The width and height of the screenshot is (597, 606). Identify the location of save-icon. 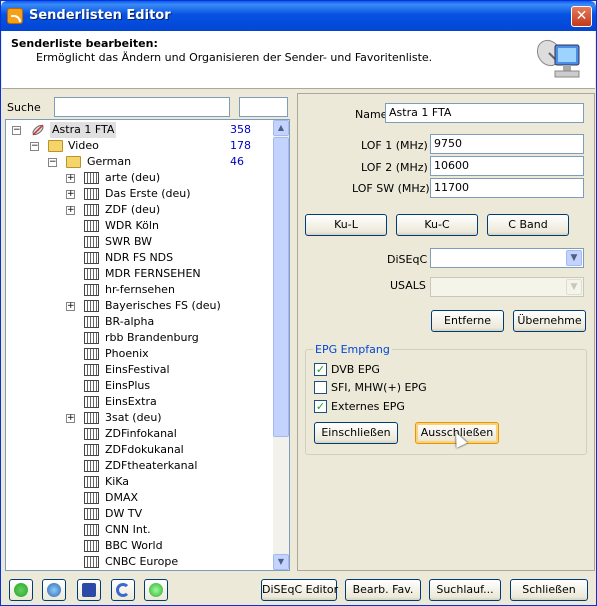
(89, 590).